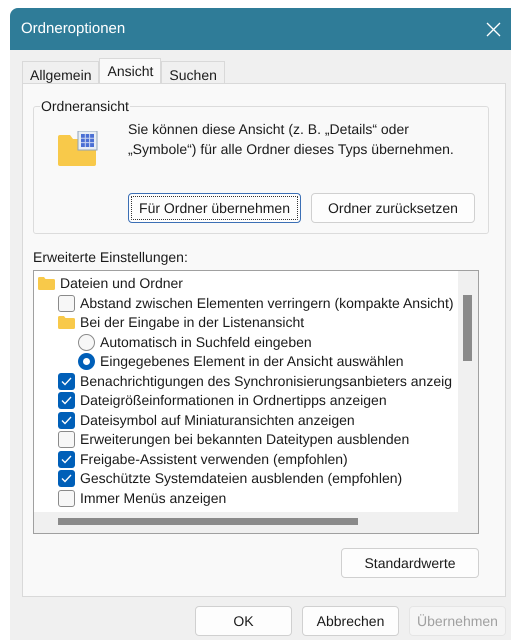  I want to click on dialog-button: OK, so click(243, 621).